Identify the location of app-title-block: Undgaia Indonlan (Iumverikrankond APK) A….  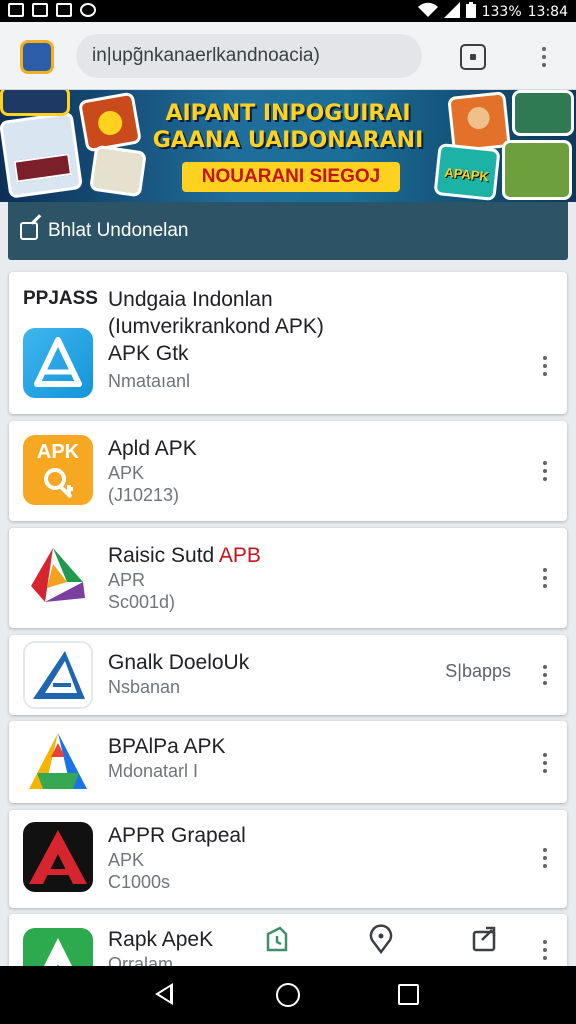
(216, 339).